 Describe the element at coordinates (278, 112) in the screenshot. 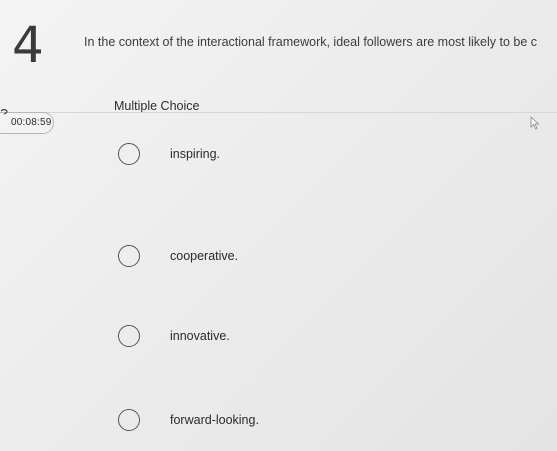

I see `header-divider` at that location.